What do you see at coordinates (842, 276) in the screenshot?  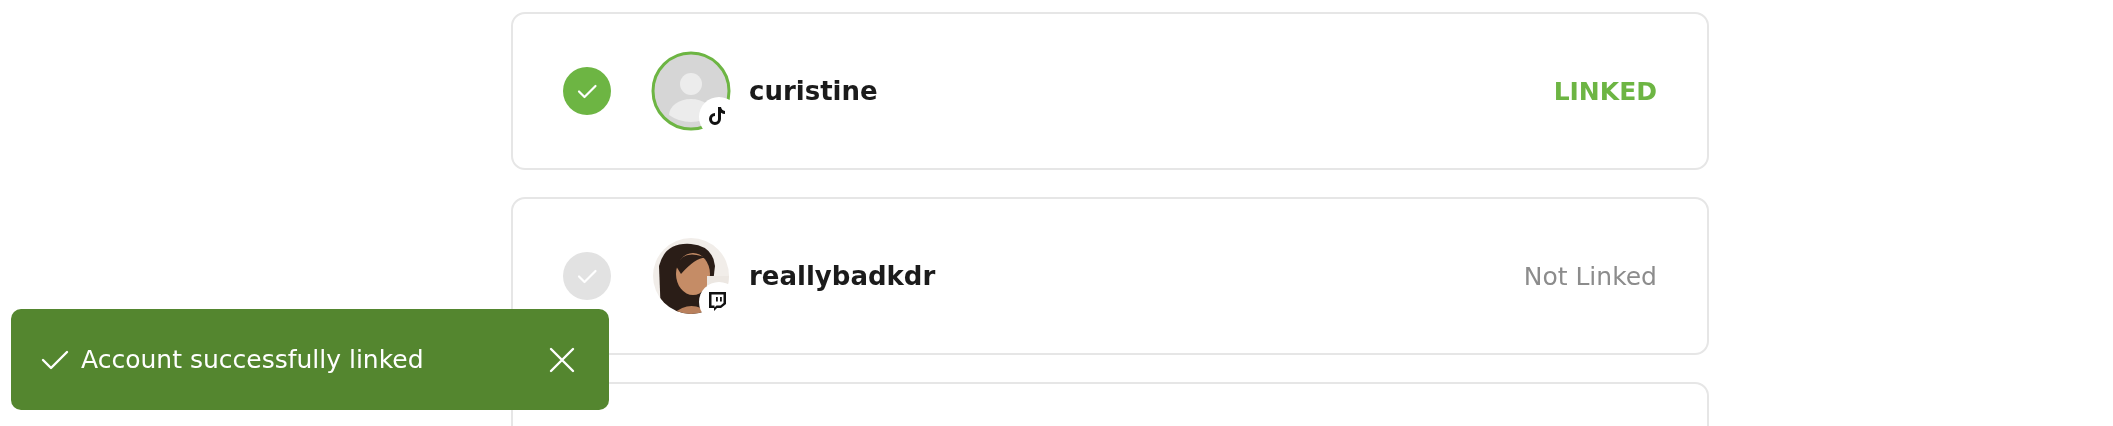 I see `account-name: reallybadkdr` at bounding box center [842, 276].